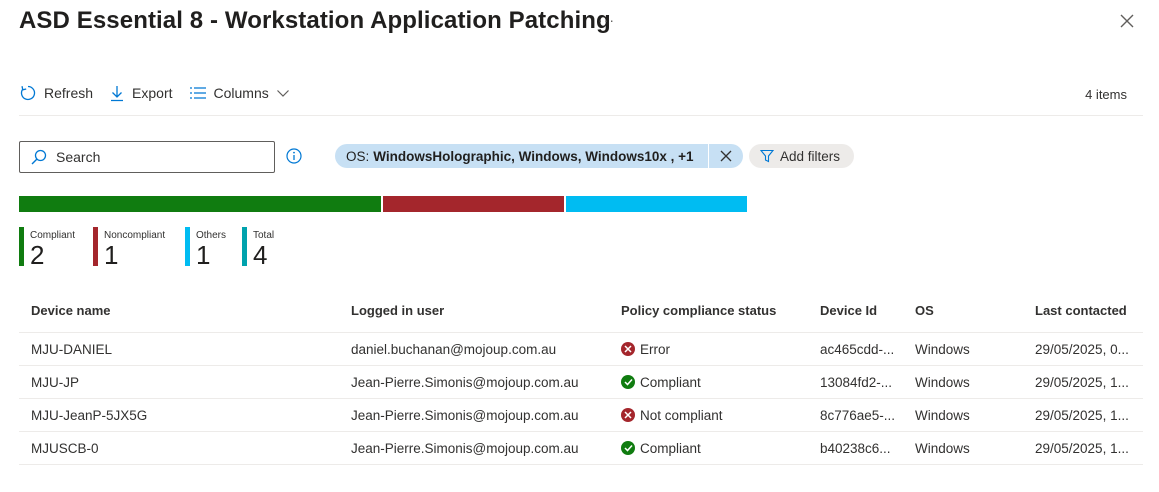  Describe the element at coordinates (117, 94) in the screenshot. I see `download-icon` at that location.